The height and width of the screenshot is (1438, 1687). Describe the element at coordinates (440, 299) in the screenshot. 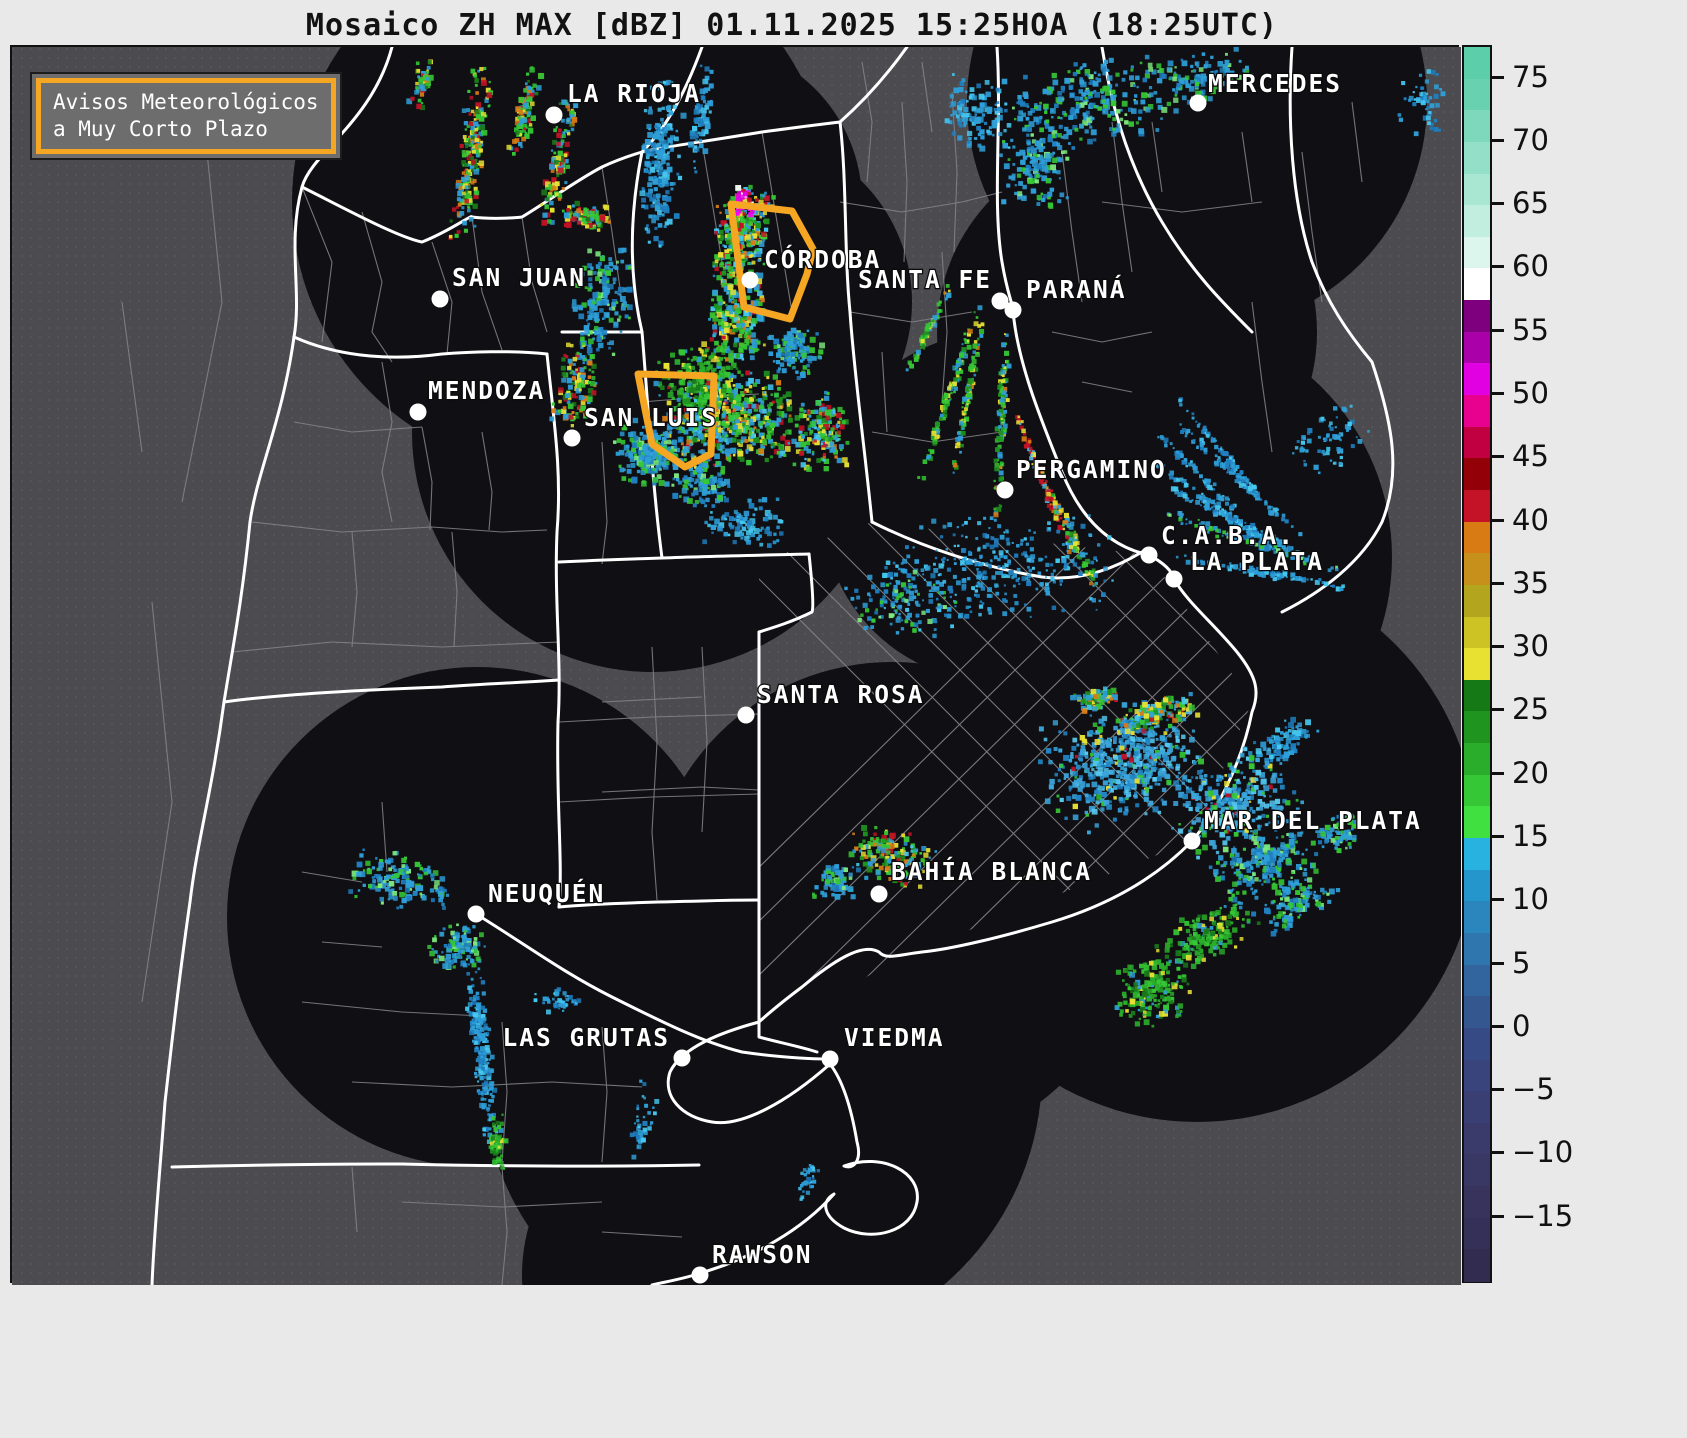

I see `city-dot-san-juan` at that location.